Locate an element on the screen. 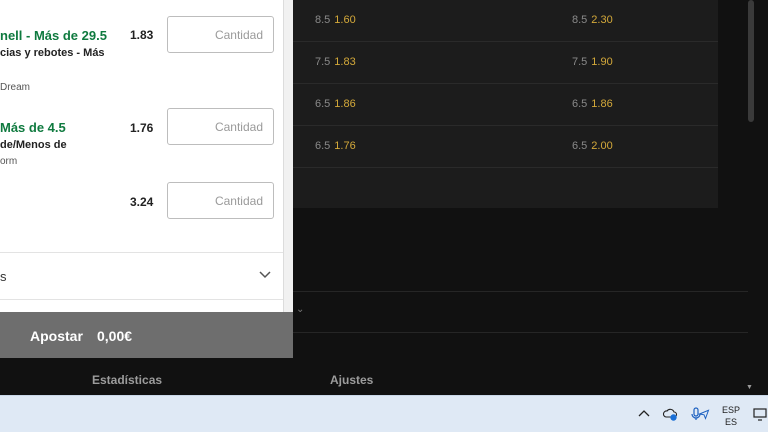  chevron-down-icon: ⌄ is located at coordinates (300, 309).